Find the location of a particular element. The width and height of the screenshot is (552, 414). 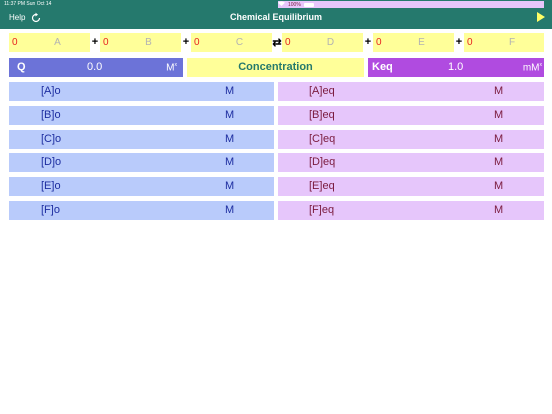

q-unit-base: M is located at coordinates (170, 68).